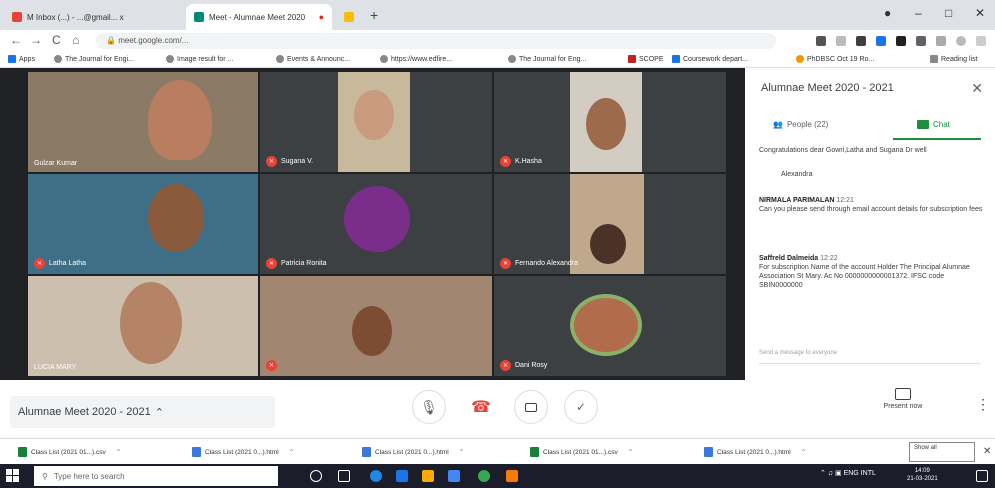 The image size is (995, 488). I want to click on close-window-icon: ✕, so click(980, 13).